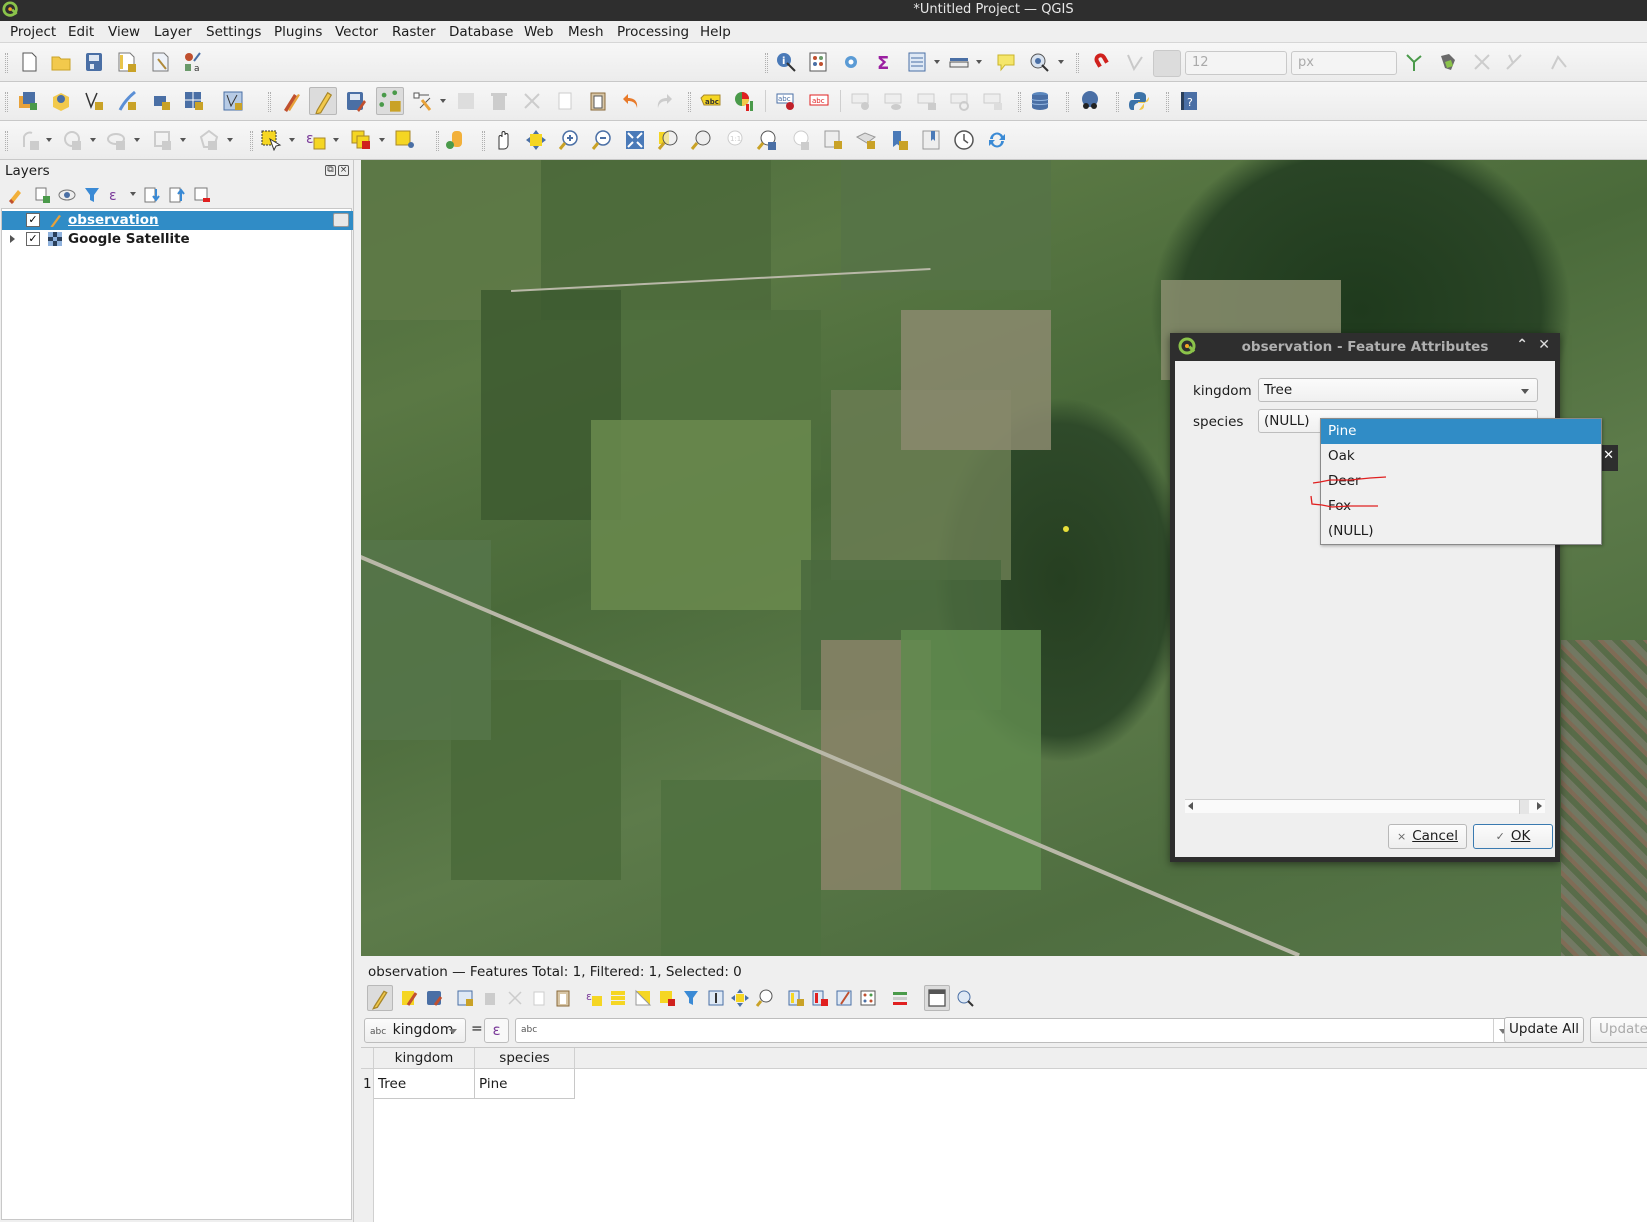 Image resolution: width=1647 pixels, height=1222 pixels. What do you see at coordinates (33, 32) in the screenshot?
I see `menu-project: Project` at bounding box center [33, 32].